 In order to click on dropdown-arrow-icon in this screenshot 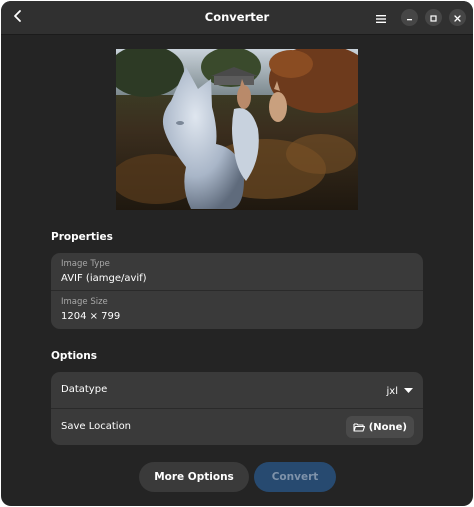, I will do `click(408, 391)`.